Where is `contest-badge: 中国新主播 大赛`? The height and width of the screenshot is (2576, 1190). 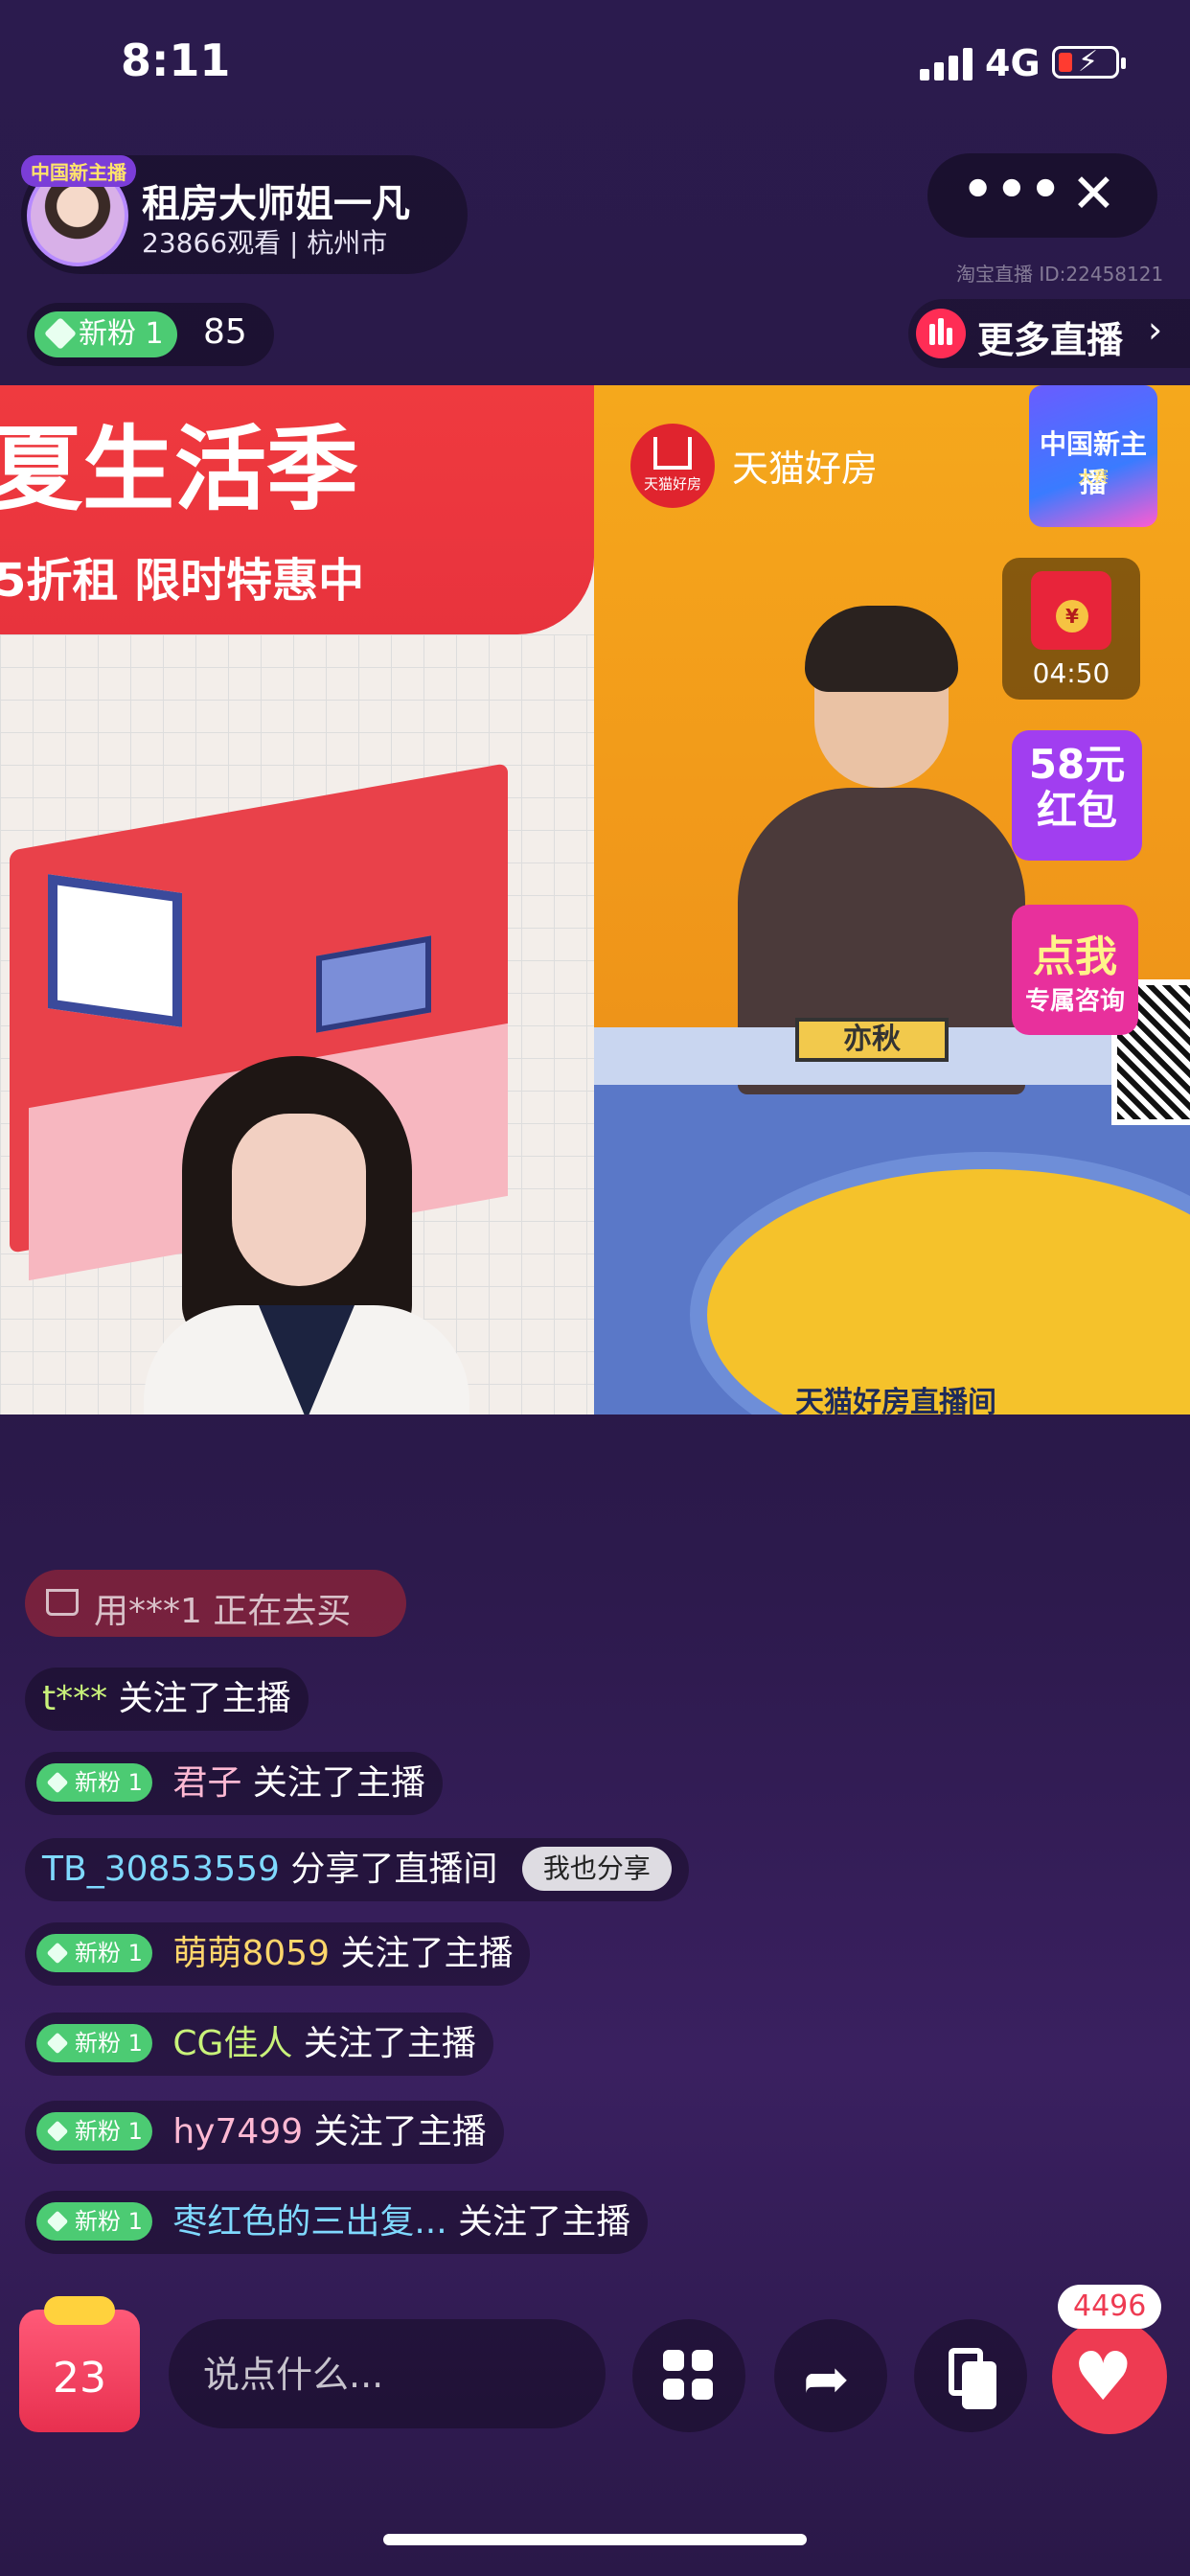
contest-badge: 中国新主播 大赛 is located at coordinates (1093, 456).